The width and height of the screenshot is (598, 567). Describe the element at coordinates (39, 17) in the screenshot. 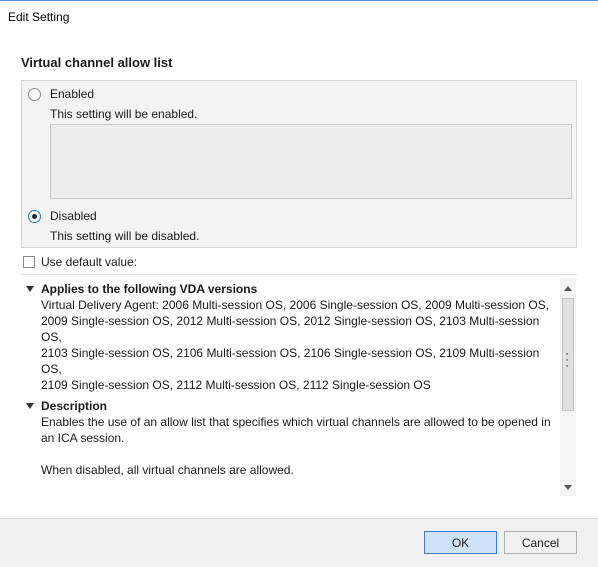

I see `window-title: Edit Setting` at that location.